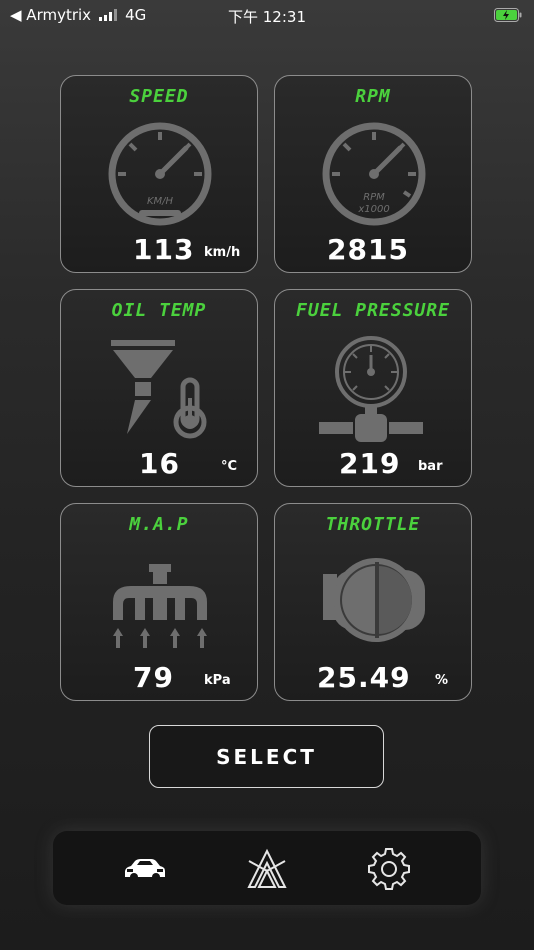 The width and height of the screenshot is (534, 950). I want to click on rpm-dial-label: RPM, so click(374, 197).